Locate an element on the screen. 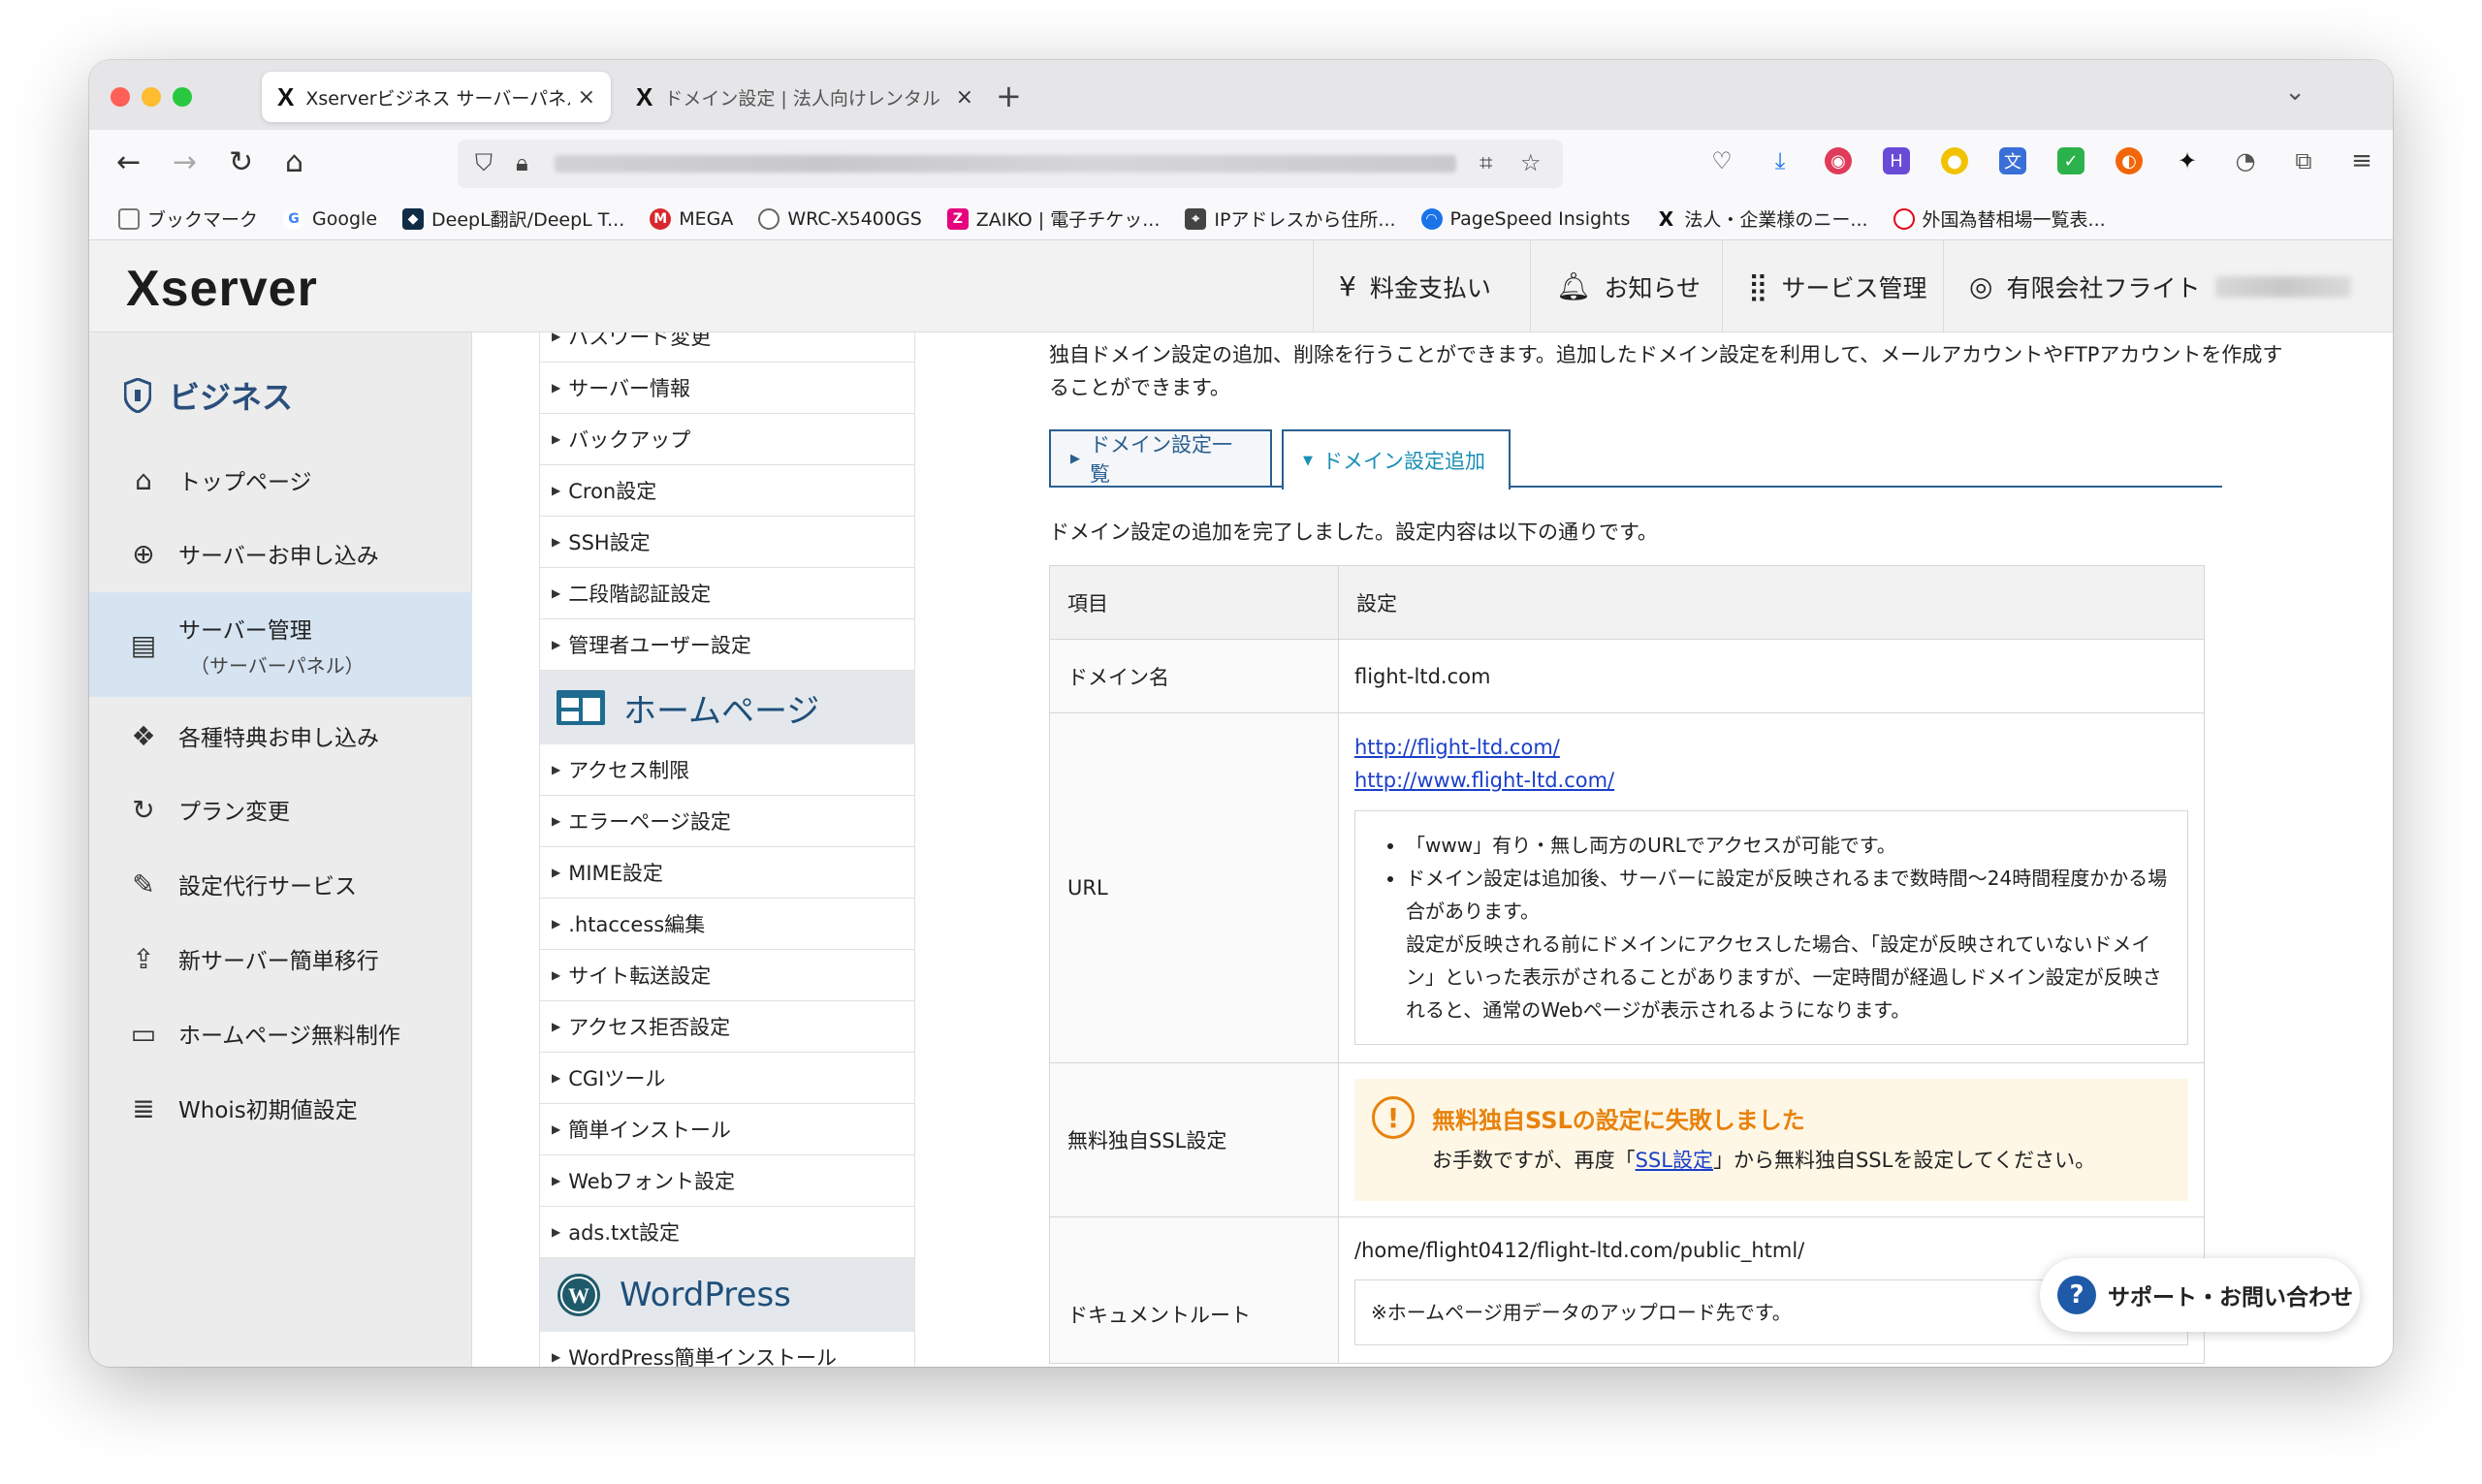 The height and width of the screenshot is (1484, 2482). menu-item-label: WordPress簡単インストール is located at coordinates (703, 1357).